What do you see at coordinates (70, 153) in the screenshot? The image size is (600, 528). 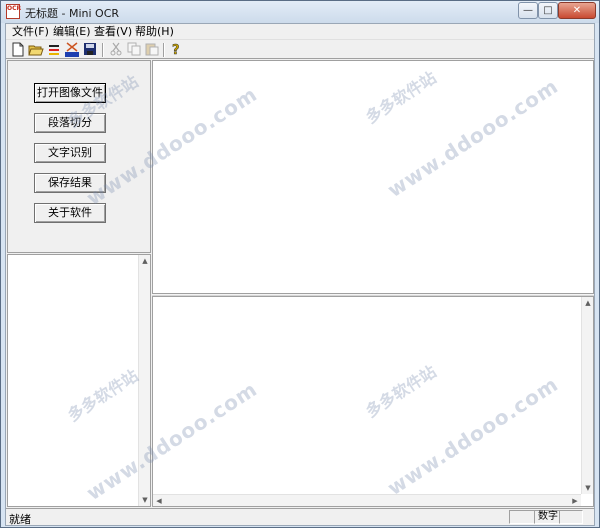 I see `recognize-button: 文字识别` at bounding box center [70, 153].